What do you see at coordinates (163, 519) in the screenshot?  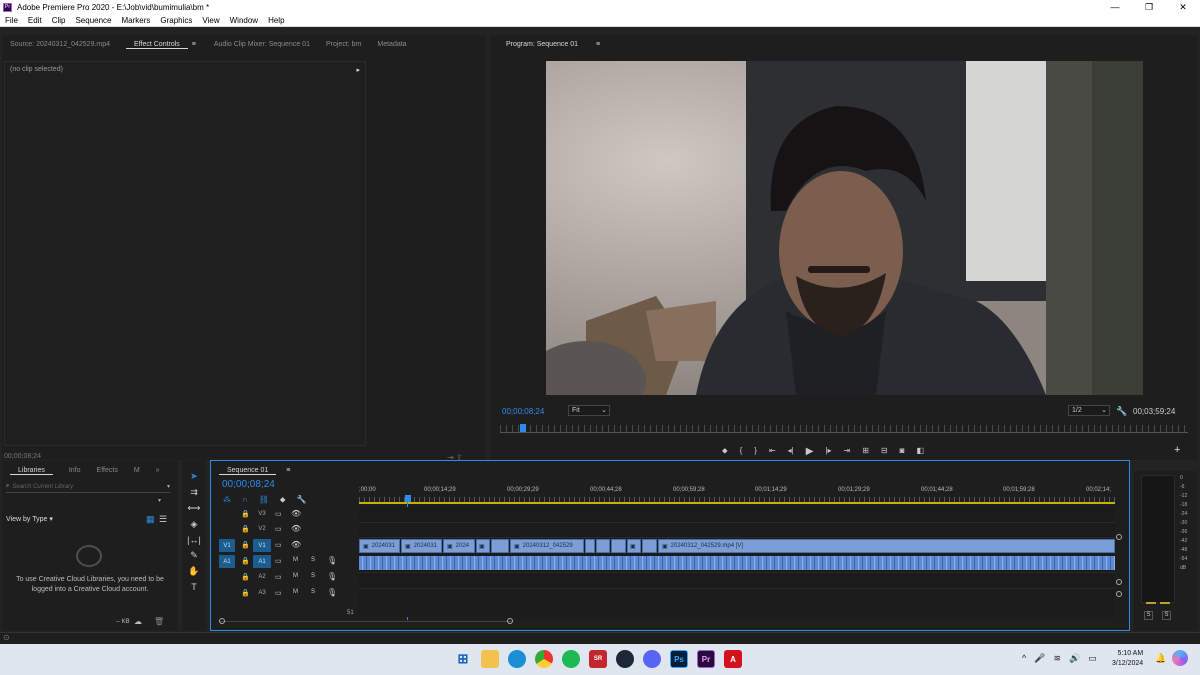 I see `list-view-icon: ☰` at bounding box center [163, 519].